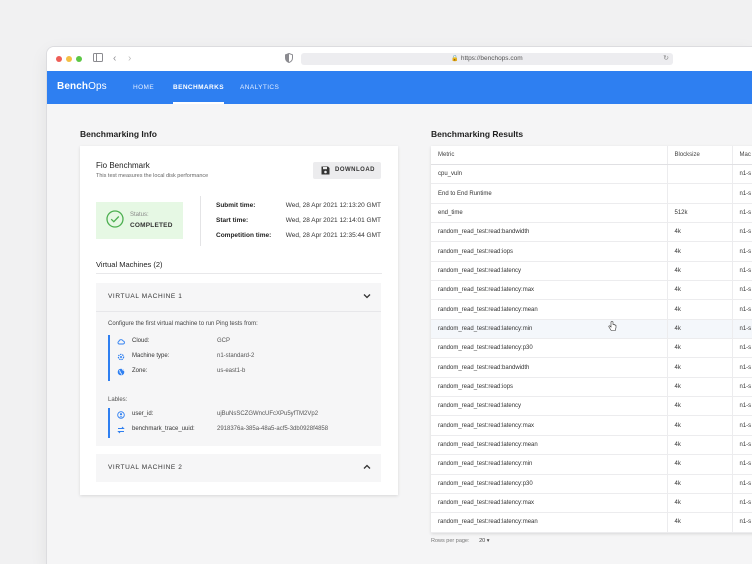 The image size is (752, 564). I want to click on nav-home: HOME, so click(143, 87).